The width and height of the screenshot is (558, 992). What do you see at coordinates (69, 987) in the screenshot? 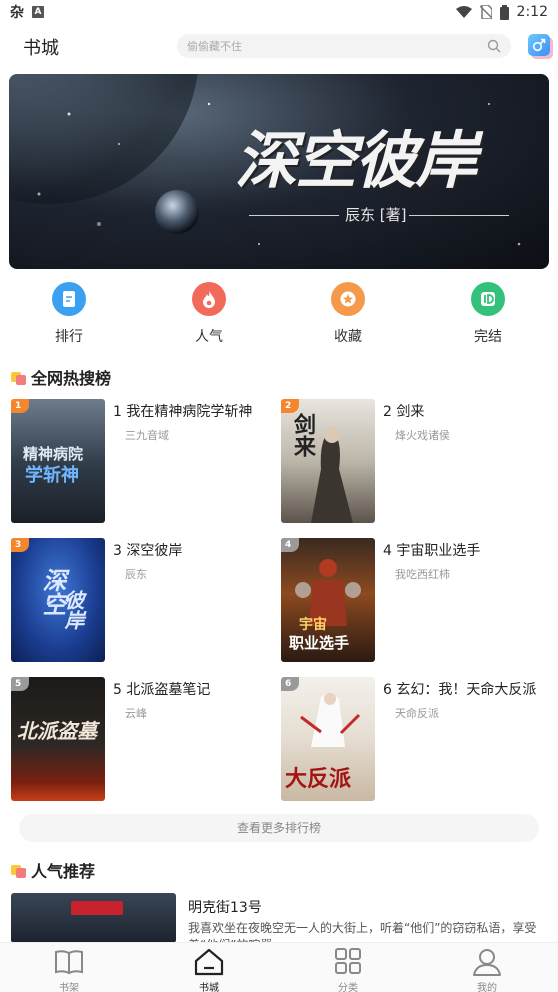
I see `tab-label: 书架` at bounding box center [69, 987].